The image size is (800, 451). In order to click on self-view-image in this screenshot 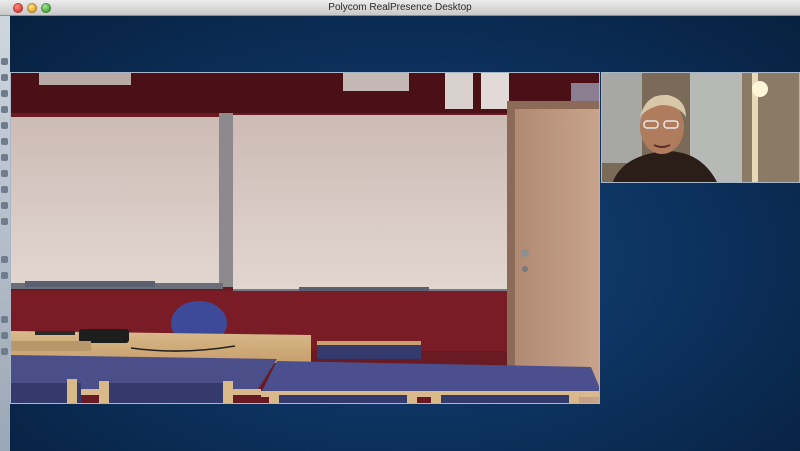, I will do `click(700, 127)`.